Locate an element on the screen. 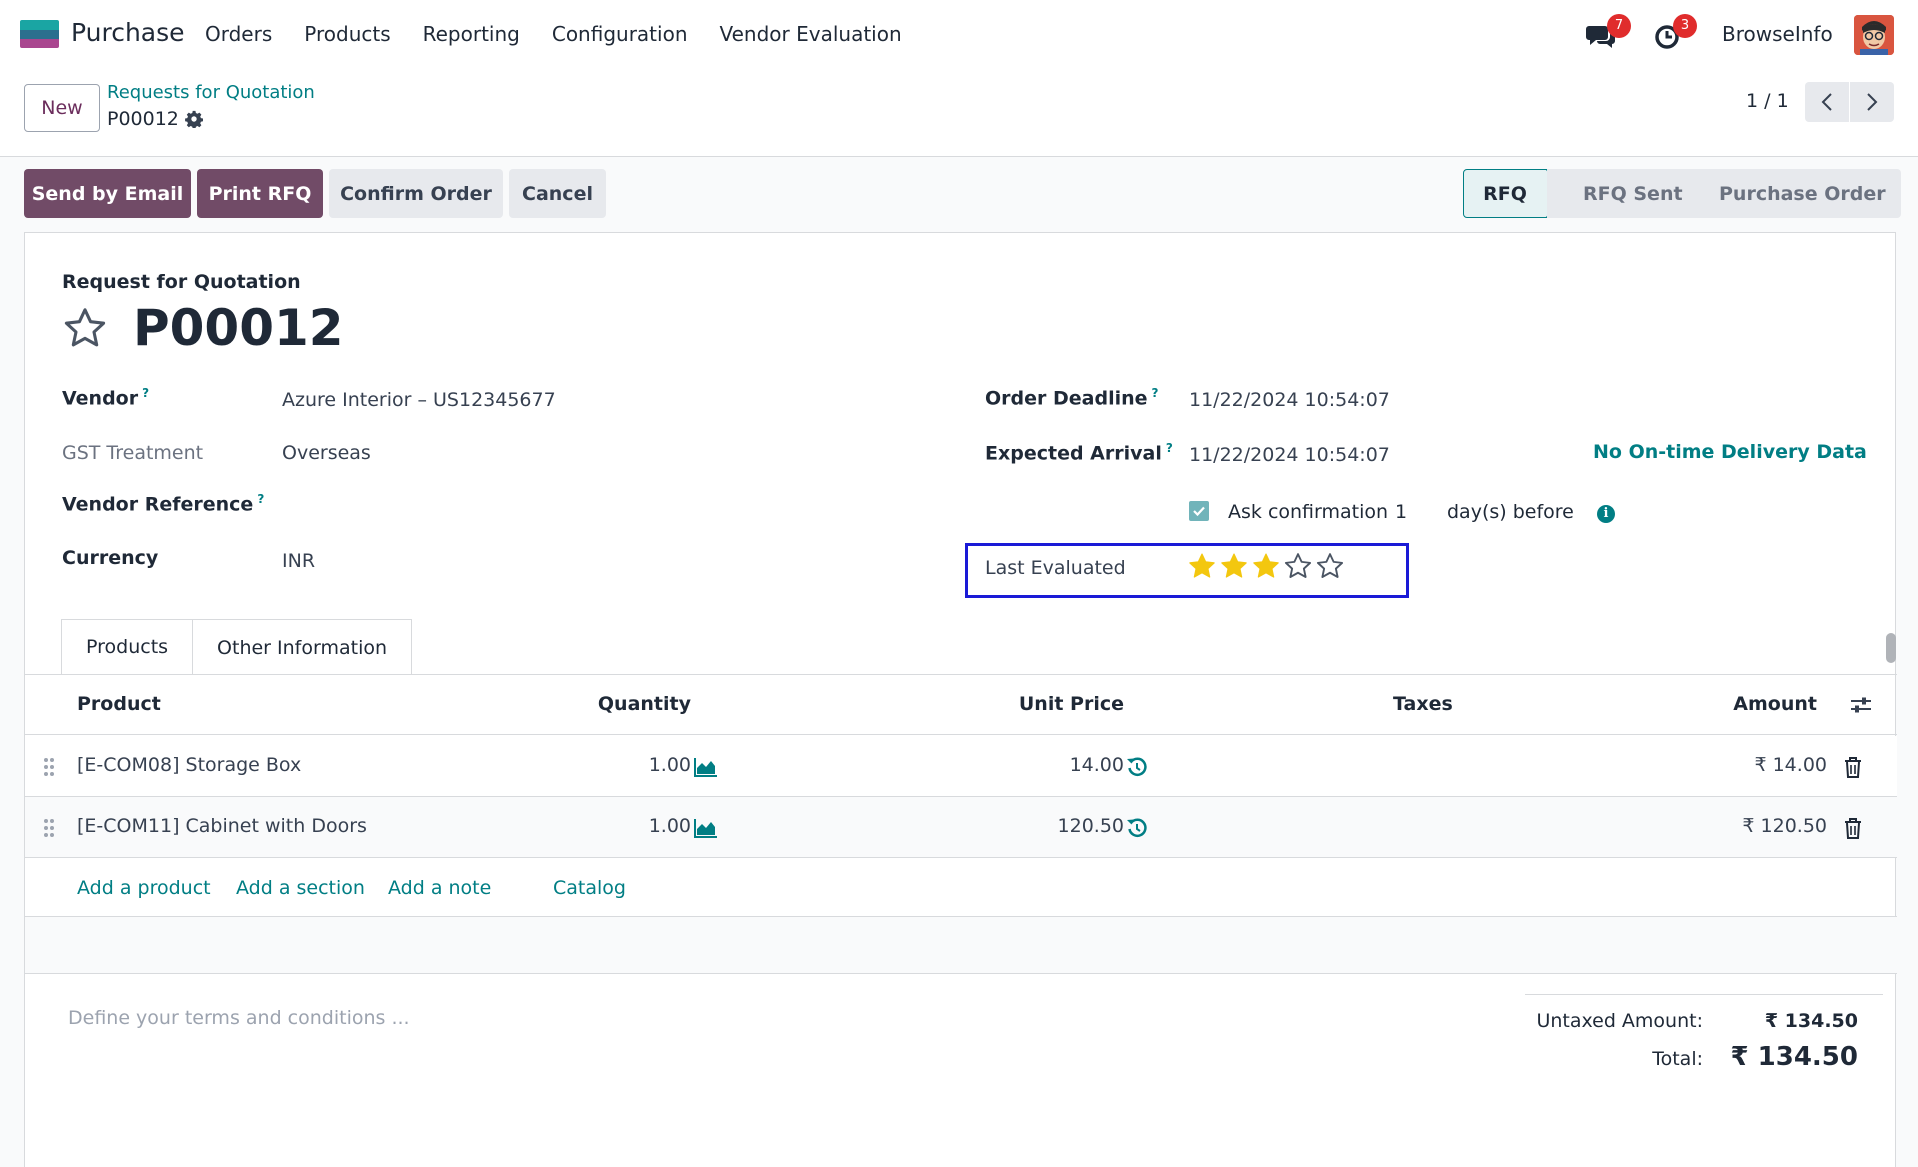 The image size is (1918, 1167). vendor-reference-help-tooltip: ? is located at coordinates (260, 499).